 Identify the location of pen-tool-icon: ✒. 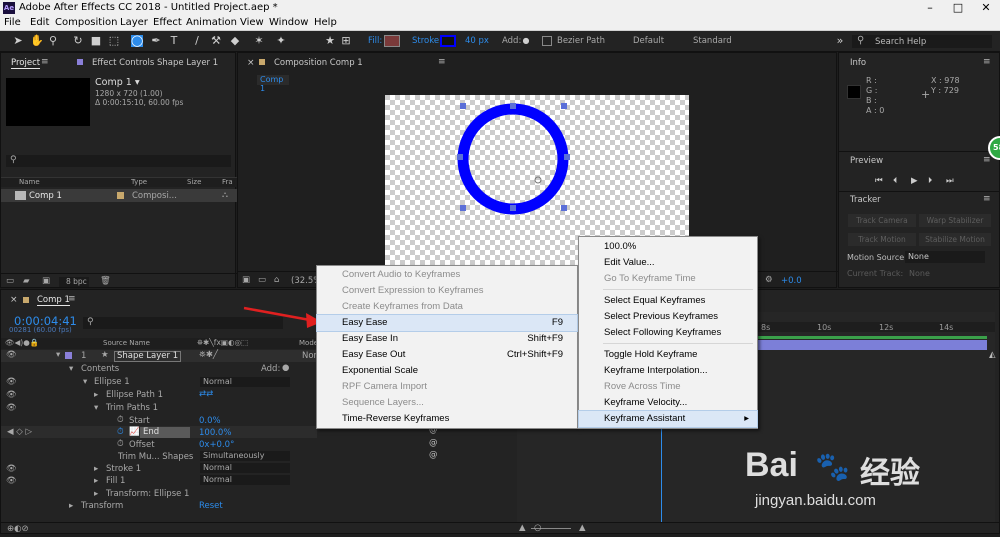
(156, 41).